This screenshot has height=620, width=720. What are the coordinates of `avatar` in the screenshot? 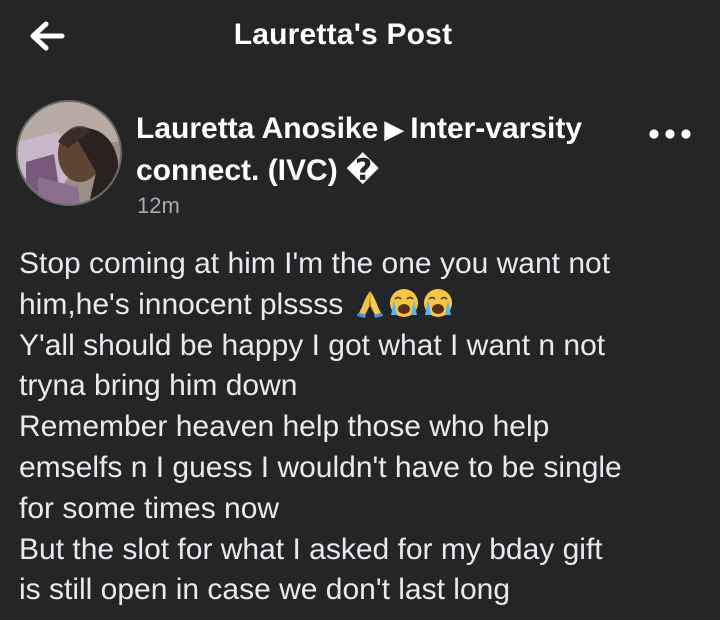 It's located at (69, 153).